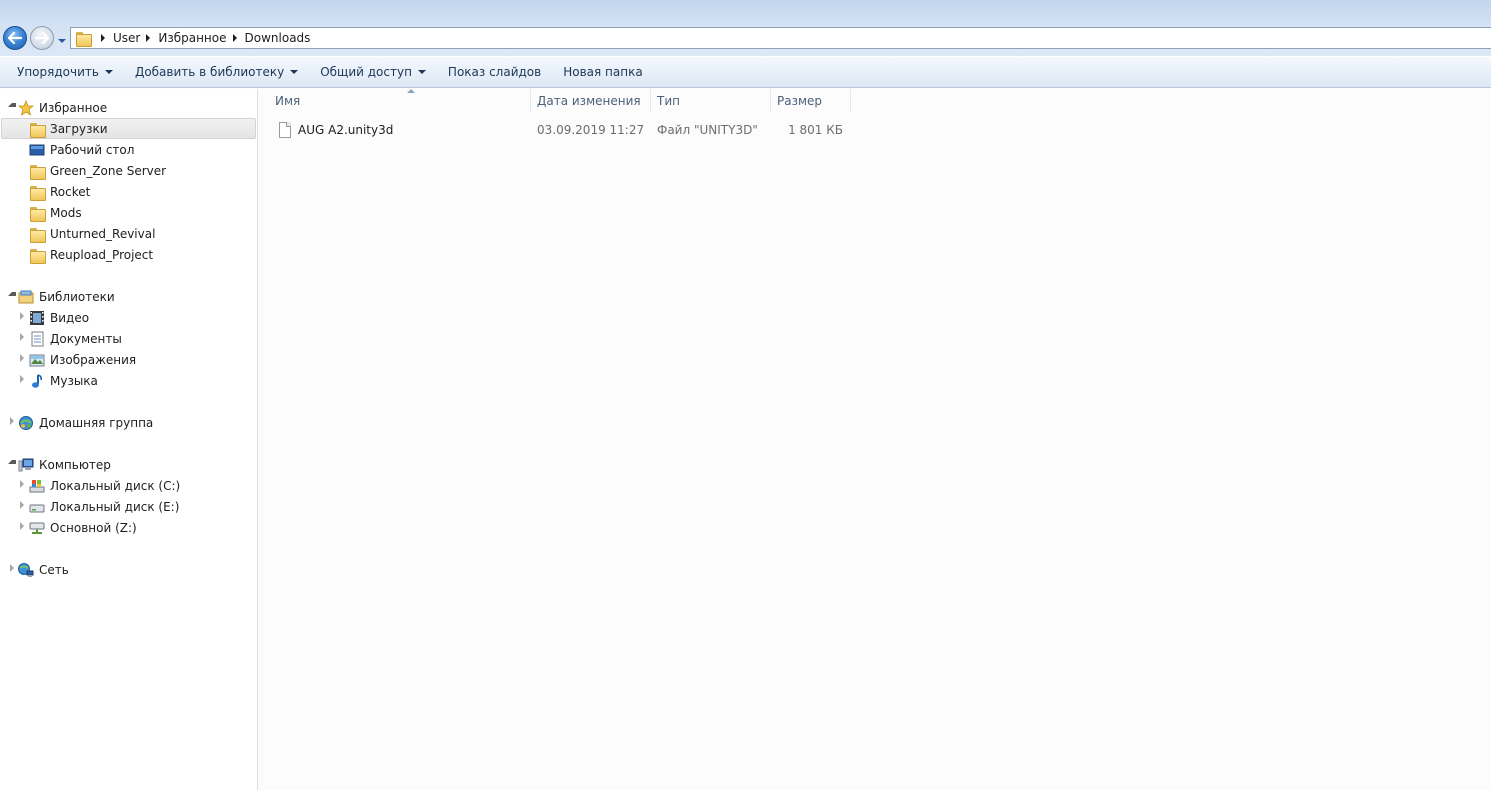  I want to click on nav-item-label: Reupload_Project, so click(102, 254).